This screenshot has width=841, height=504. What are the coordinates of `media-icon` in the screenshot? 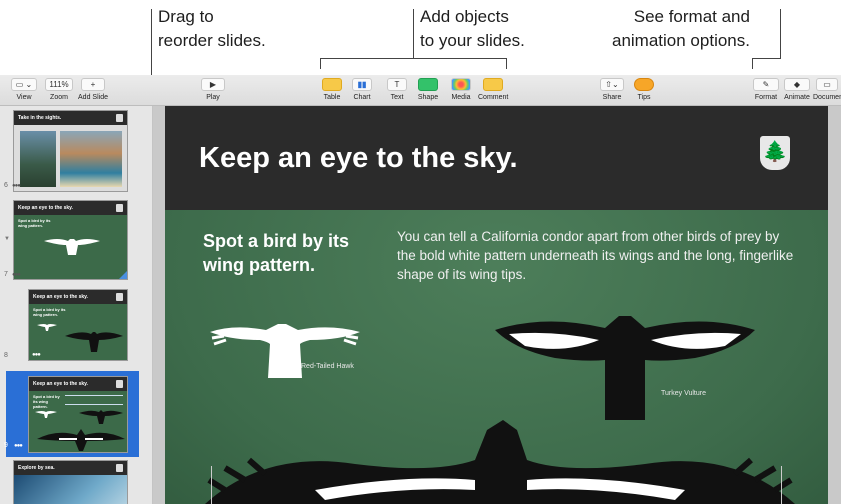 It's located at (461, 84).